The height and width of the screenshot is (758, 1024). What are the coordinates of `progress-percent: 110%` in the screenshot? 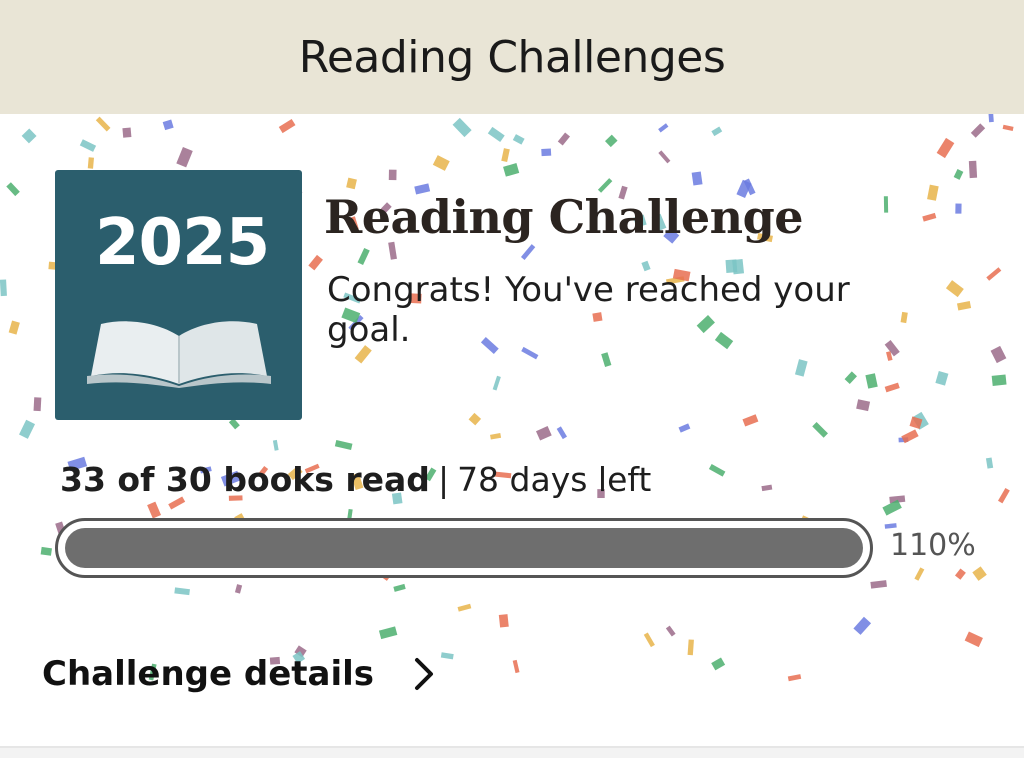 It's located at (933, 545).